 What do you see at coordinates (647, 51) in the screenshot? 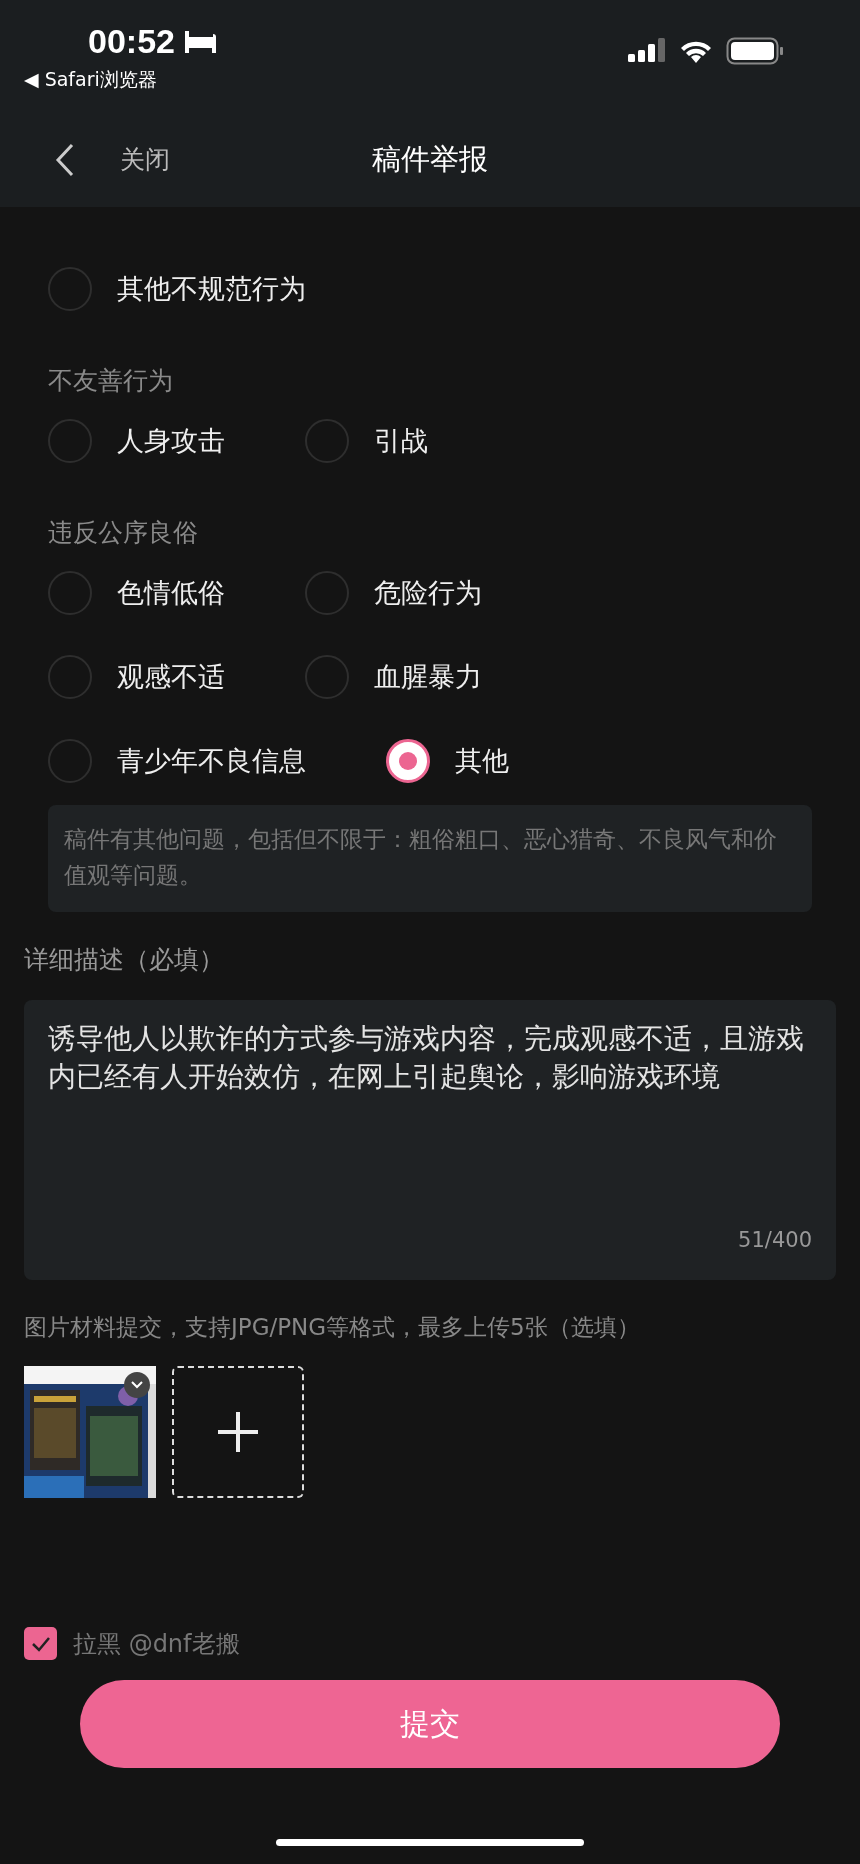
I see `signal-icon` at bounding box center [647, 51].